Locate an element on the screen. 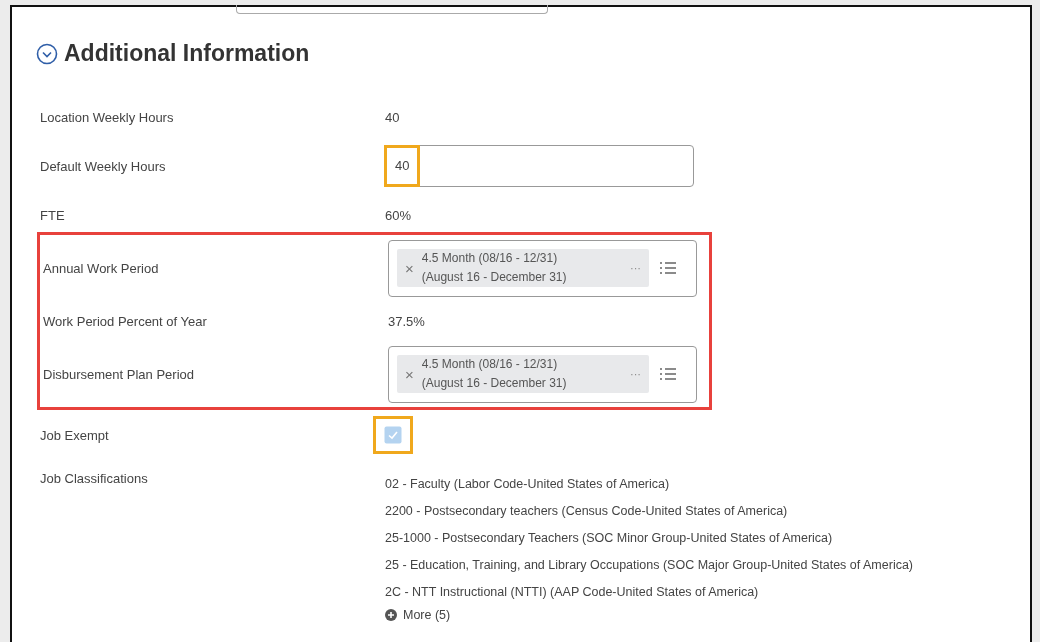 Image resolution: width=1040 pixels, height=642 pixels. field-label: FTE is located at coordinates (53, 215).